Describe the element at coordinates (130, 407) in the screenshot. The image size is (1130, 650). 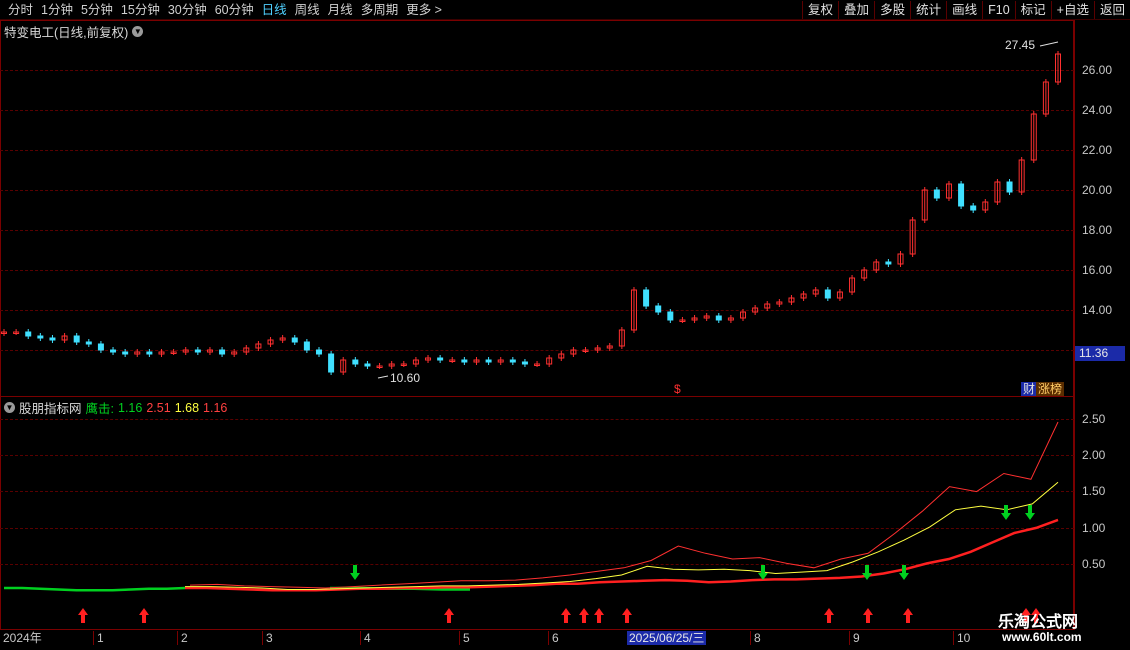
I see `legend-value-1: 1.16` at that location.